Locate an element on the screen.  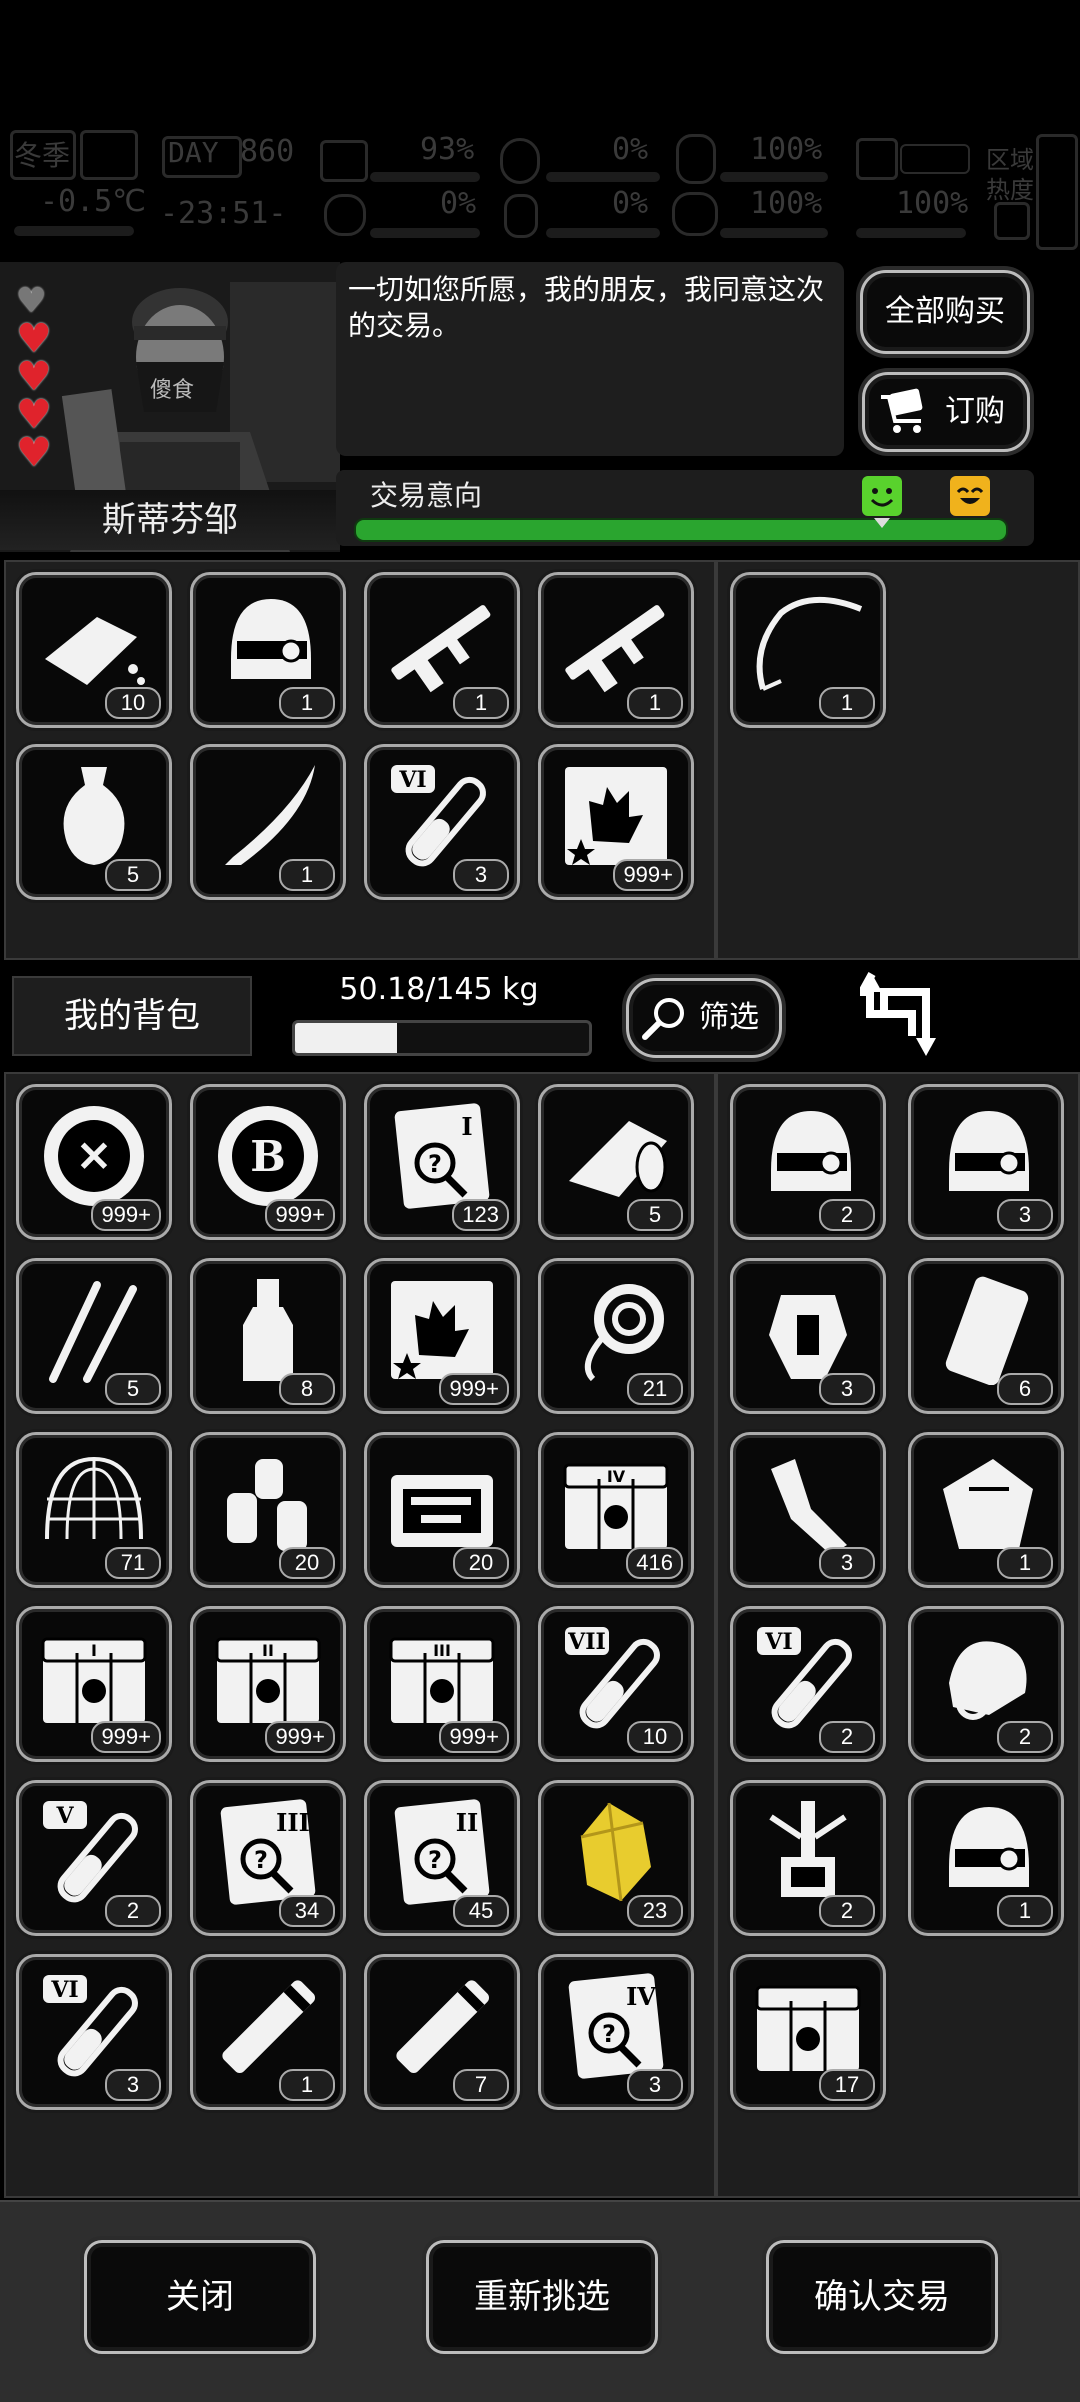
mask-icon is located at coordinates (988, 1680).